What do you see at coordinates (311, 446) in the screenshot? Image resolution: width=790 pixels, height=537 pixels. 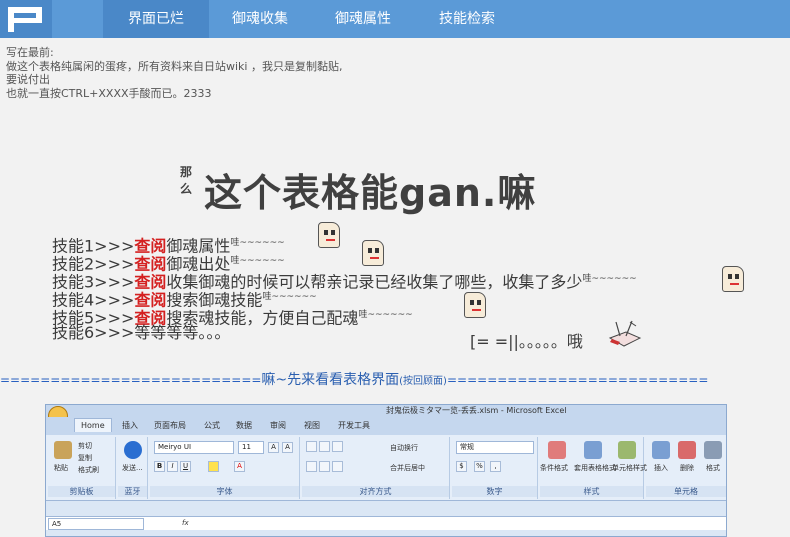 I see `align-top-icon` at bounding box center [311, 446].